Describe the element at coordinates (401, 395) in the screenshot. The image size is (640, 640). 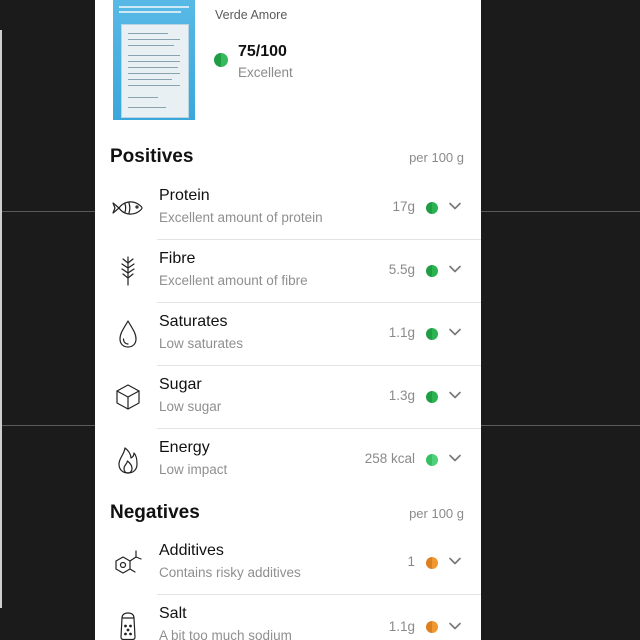
I see `nutrient-value: 1.3g` at that location.